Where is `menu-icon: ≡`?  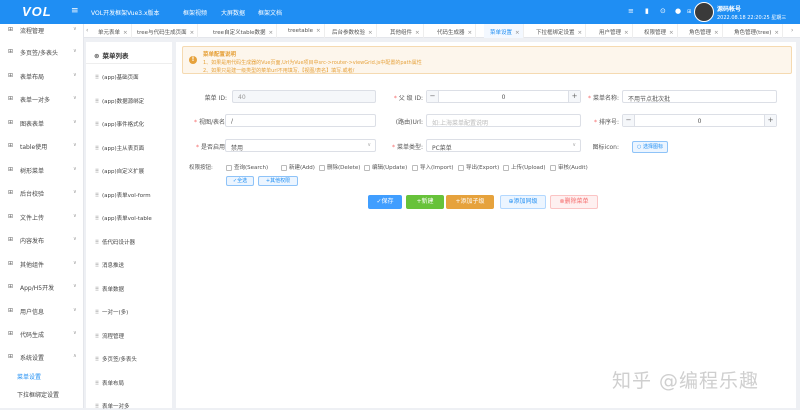 menu-icon: ≡ is located at coordinates (631, 11).